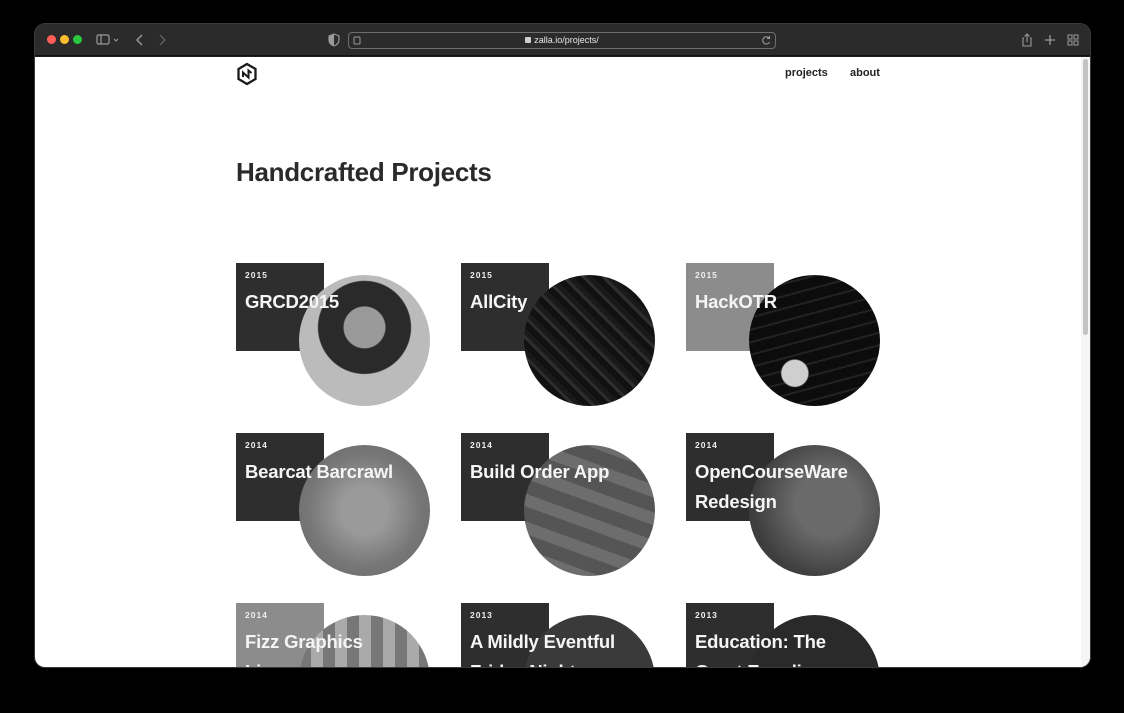 The height and width of the screenshot is (713, 1124). Describe the element at coordinates (558, 335) in the screenshot. I see `project-card: 2015 AllCity` at that location.